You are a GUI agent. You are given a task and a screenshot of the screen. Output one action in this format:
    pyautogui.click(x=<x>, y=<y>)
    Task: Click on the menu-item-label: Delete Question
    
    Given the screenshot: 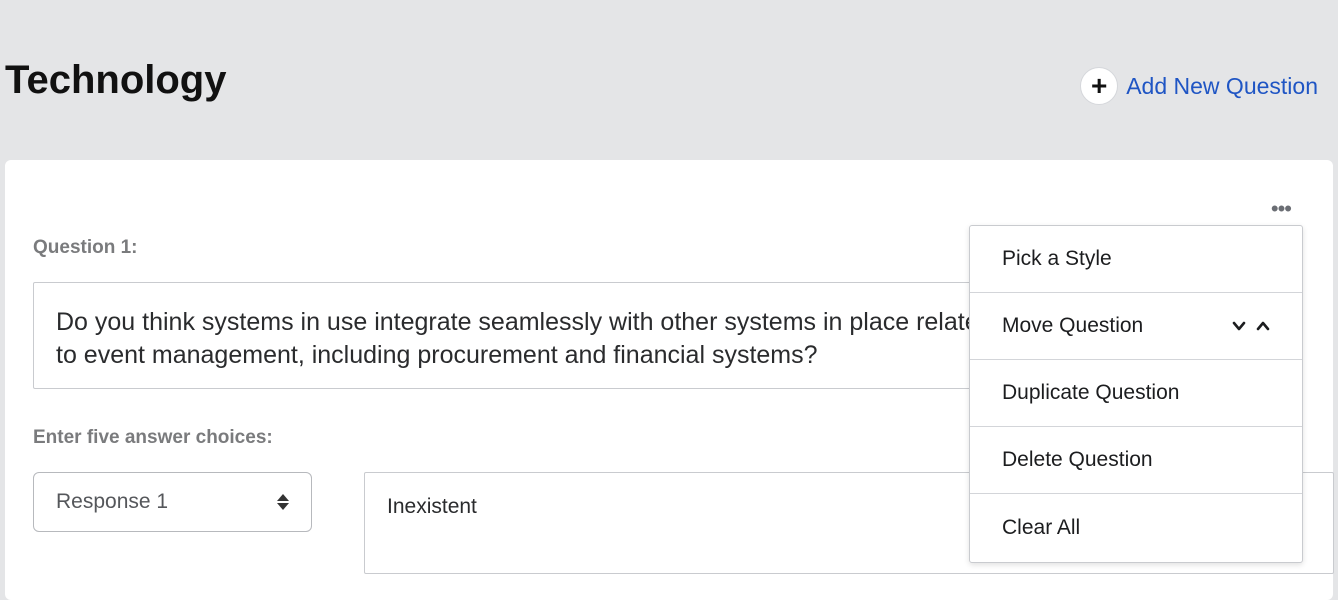 What is the action you would take?
    pyautogui.click(x=1077, y=459)
    